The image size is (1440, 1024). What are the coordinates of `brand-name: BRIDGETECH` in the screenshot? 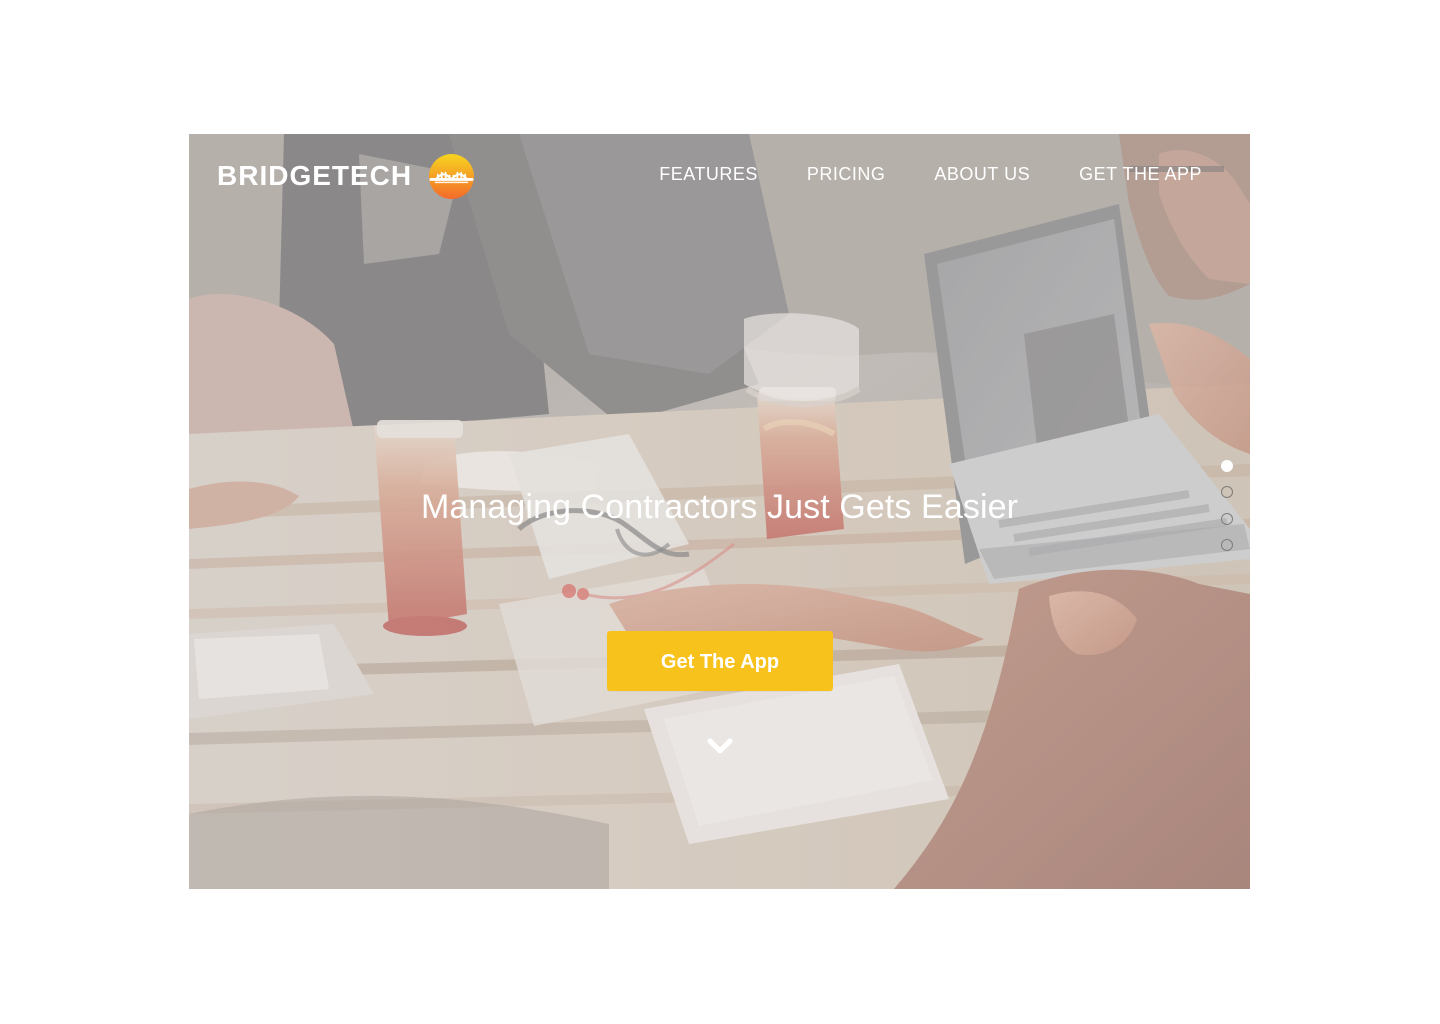 It's located at (314, 176).